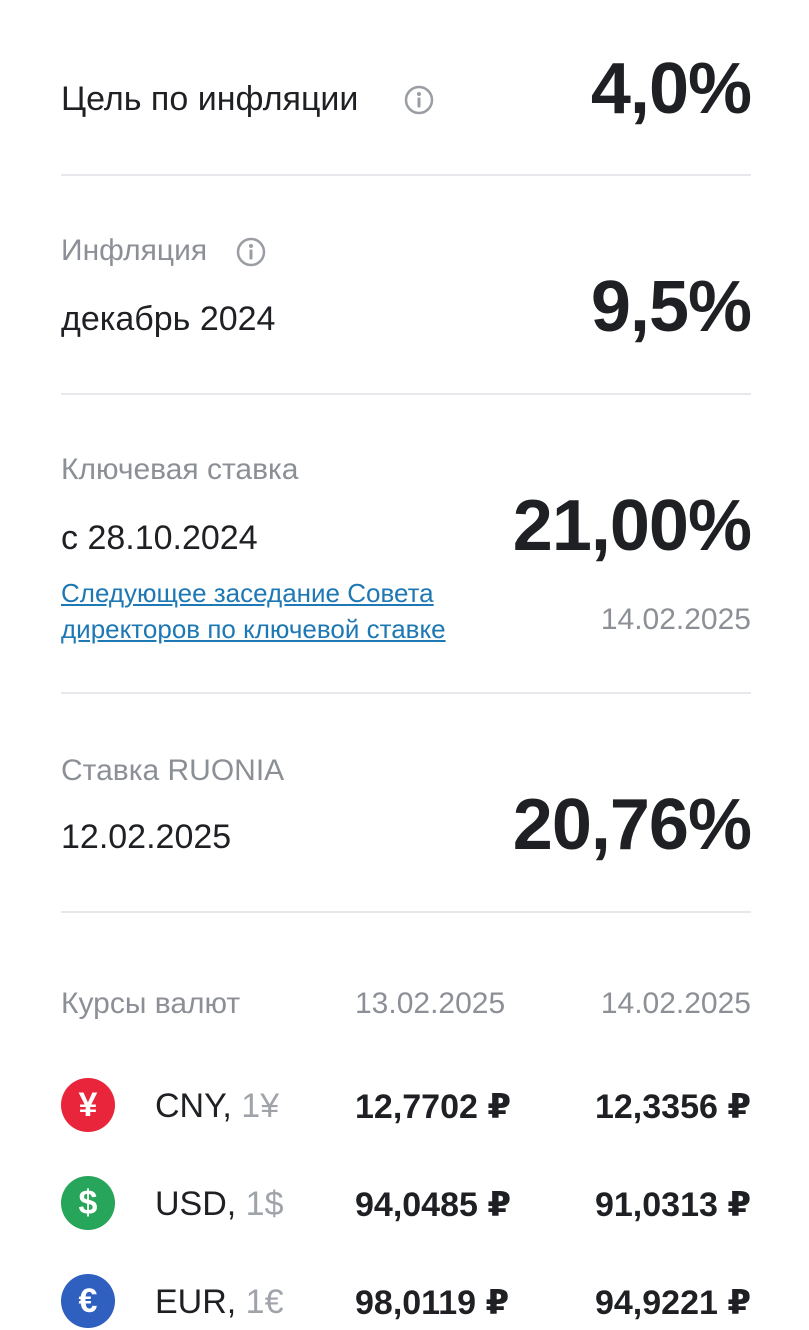 This screenshot has width=809, height=1330. Describe the element at coordinates (671, 89) in the screenshot. I see `inflation-target-value: 4,0%` at that location.